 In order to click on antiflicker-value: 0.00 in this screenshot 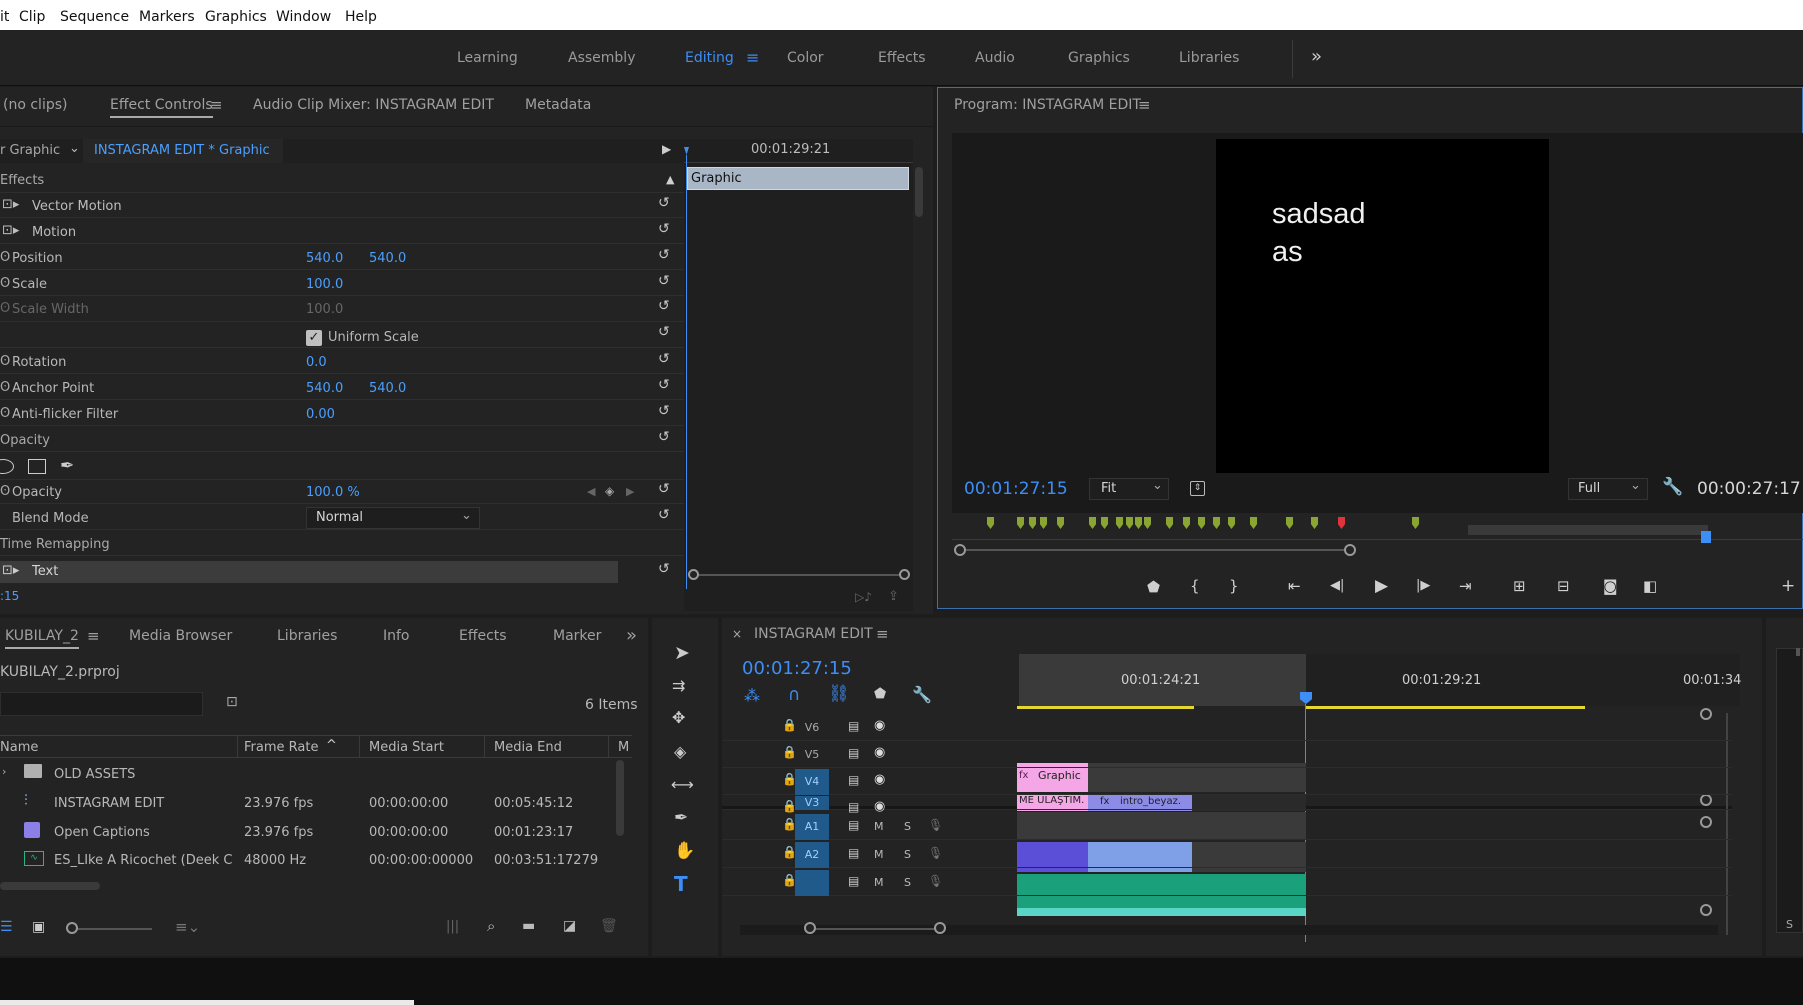, I will do `click(320, 414)`.